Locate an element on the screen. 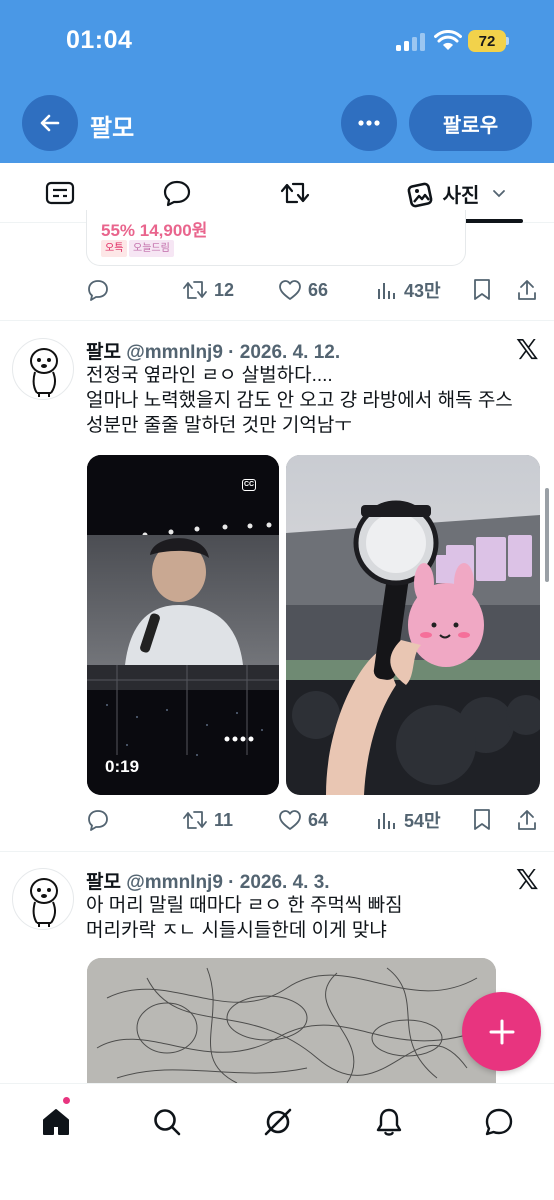 Image resolution: width=554 pixels, height=1200 pixels. back-button is located at coordinates (50, 123).